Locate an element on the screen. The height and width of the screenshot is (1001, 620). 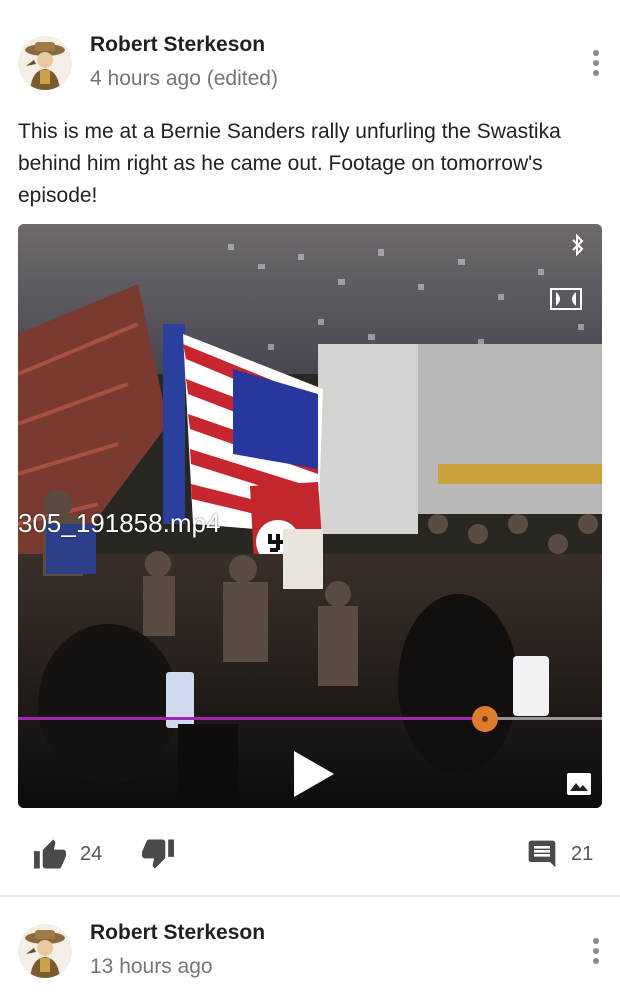
post-actions: 24 21 is located at coordinates (310, 855).